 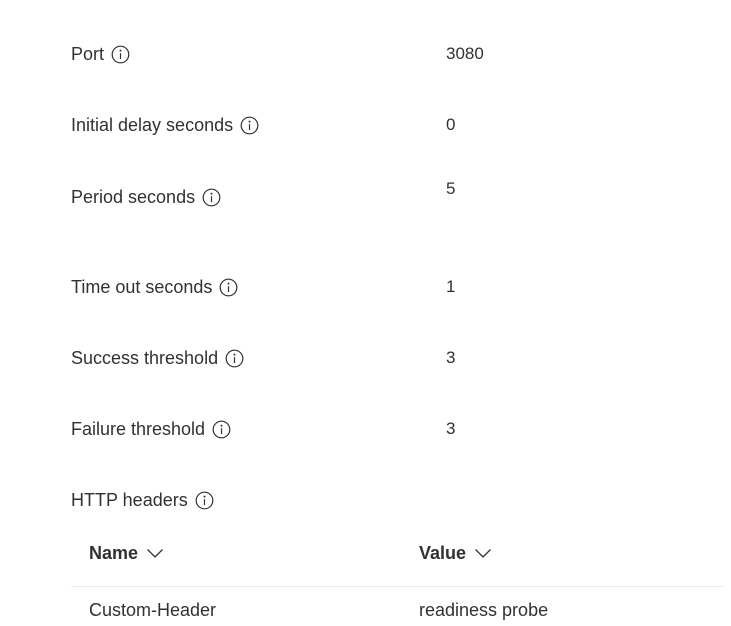 I want to click on period-seconds-label: Period seconds, so click(x=146, y=197).